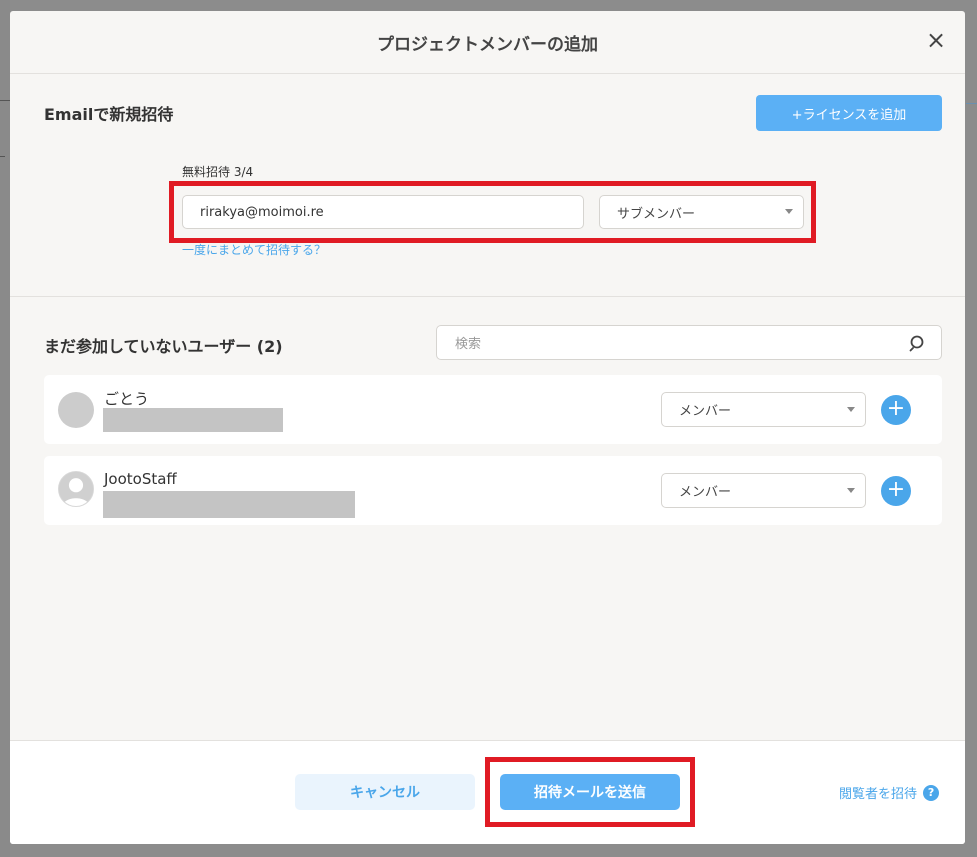  I want to click on send-invite-button: 招待メールを送信, so click(590, 792).